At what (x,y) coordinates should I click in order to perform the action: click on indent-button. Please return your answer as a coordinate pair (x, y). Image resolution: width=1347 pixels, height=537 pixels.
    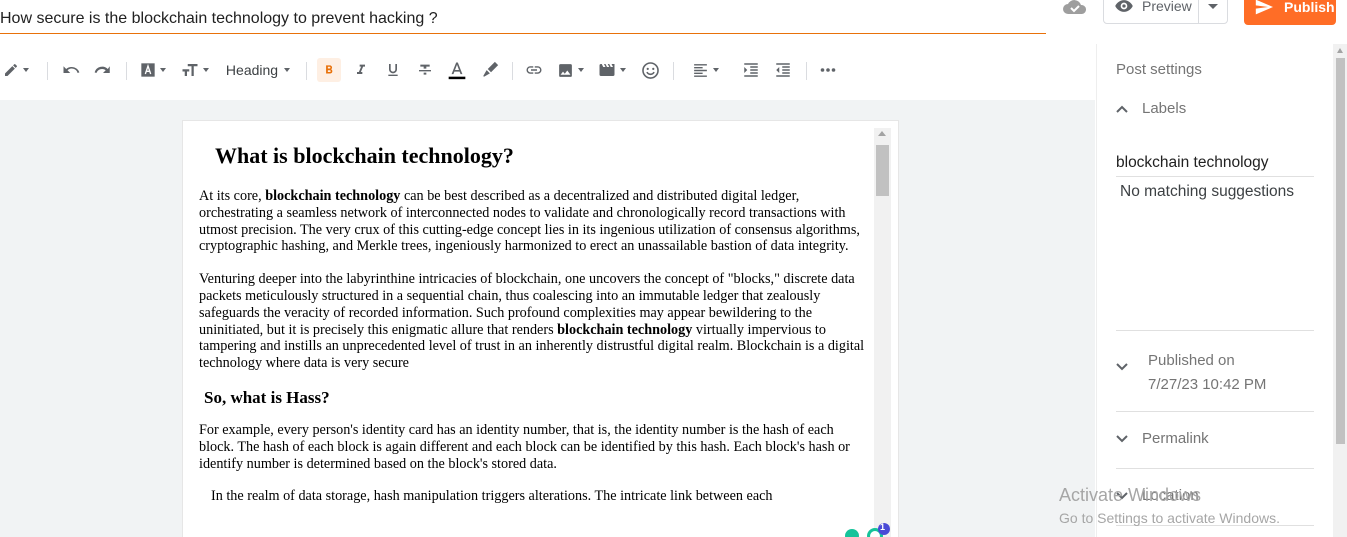
    Looking at the image, I should click on (751, 70).